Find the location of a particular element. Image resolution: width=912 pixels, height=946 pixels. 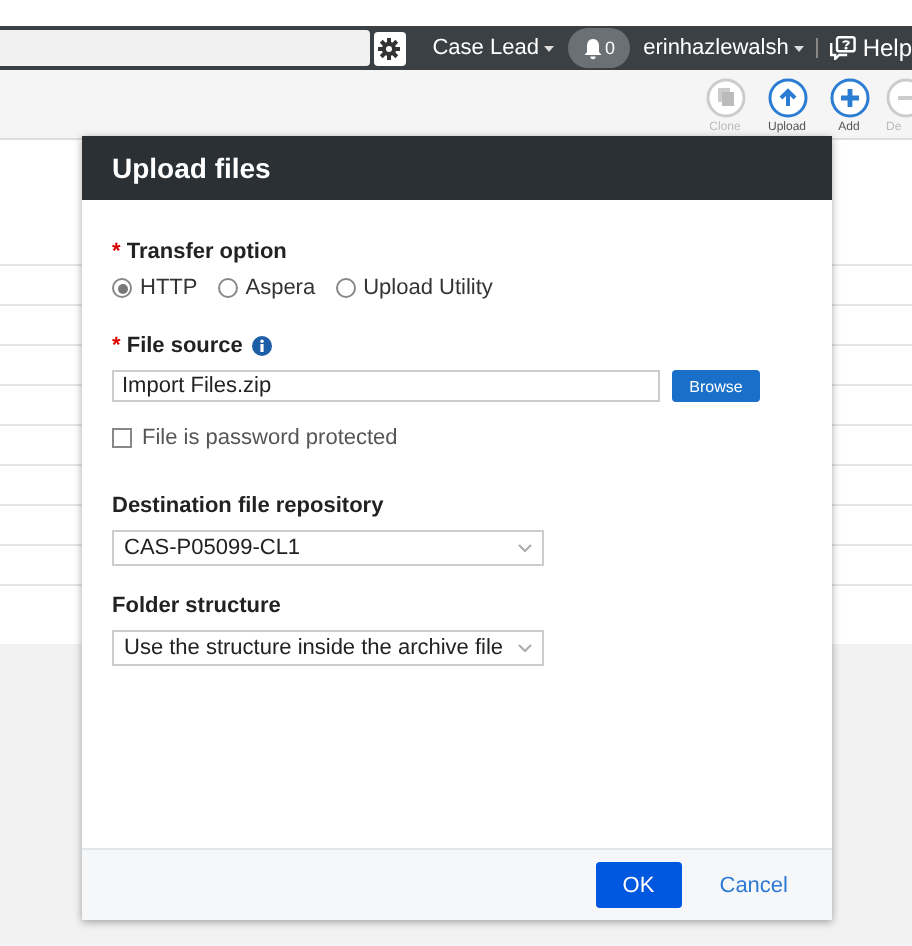

radio-option: Aspera is located at coordinates (266, 288).